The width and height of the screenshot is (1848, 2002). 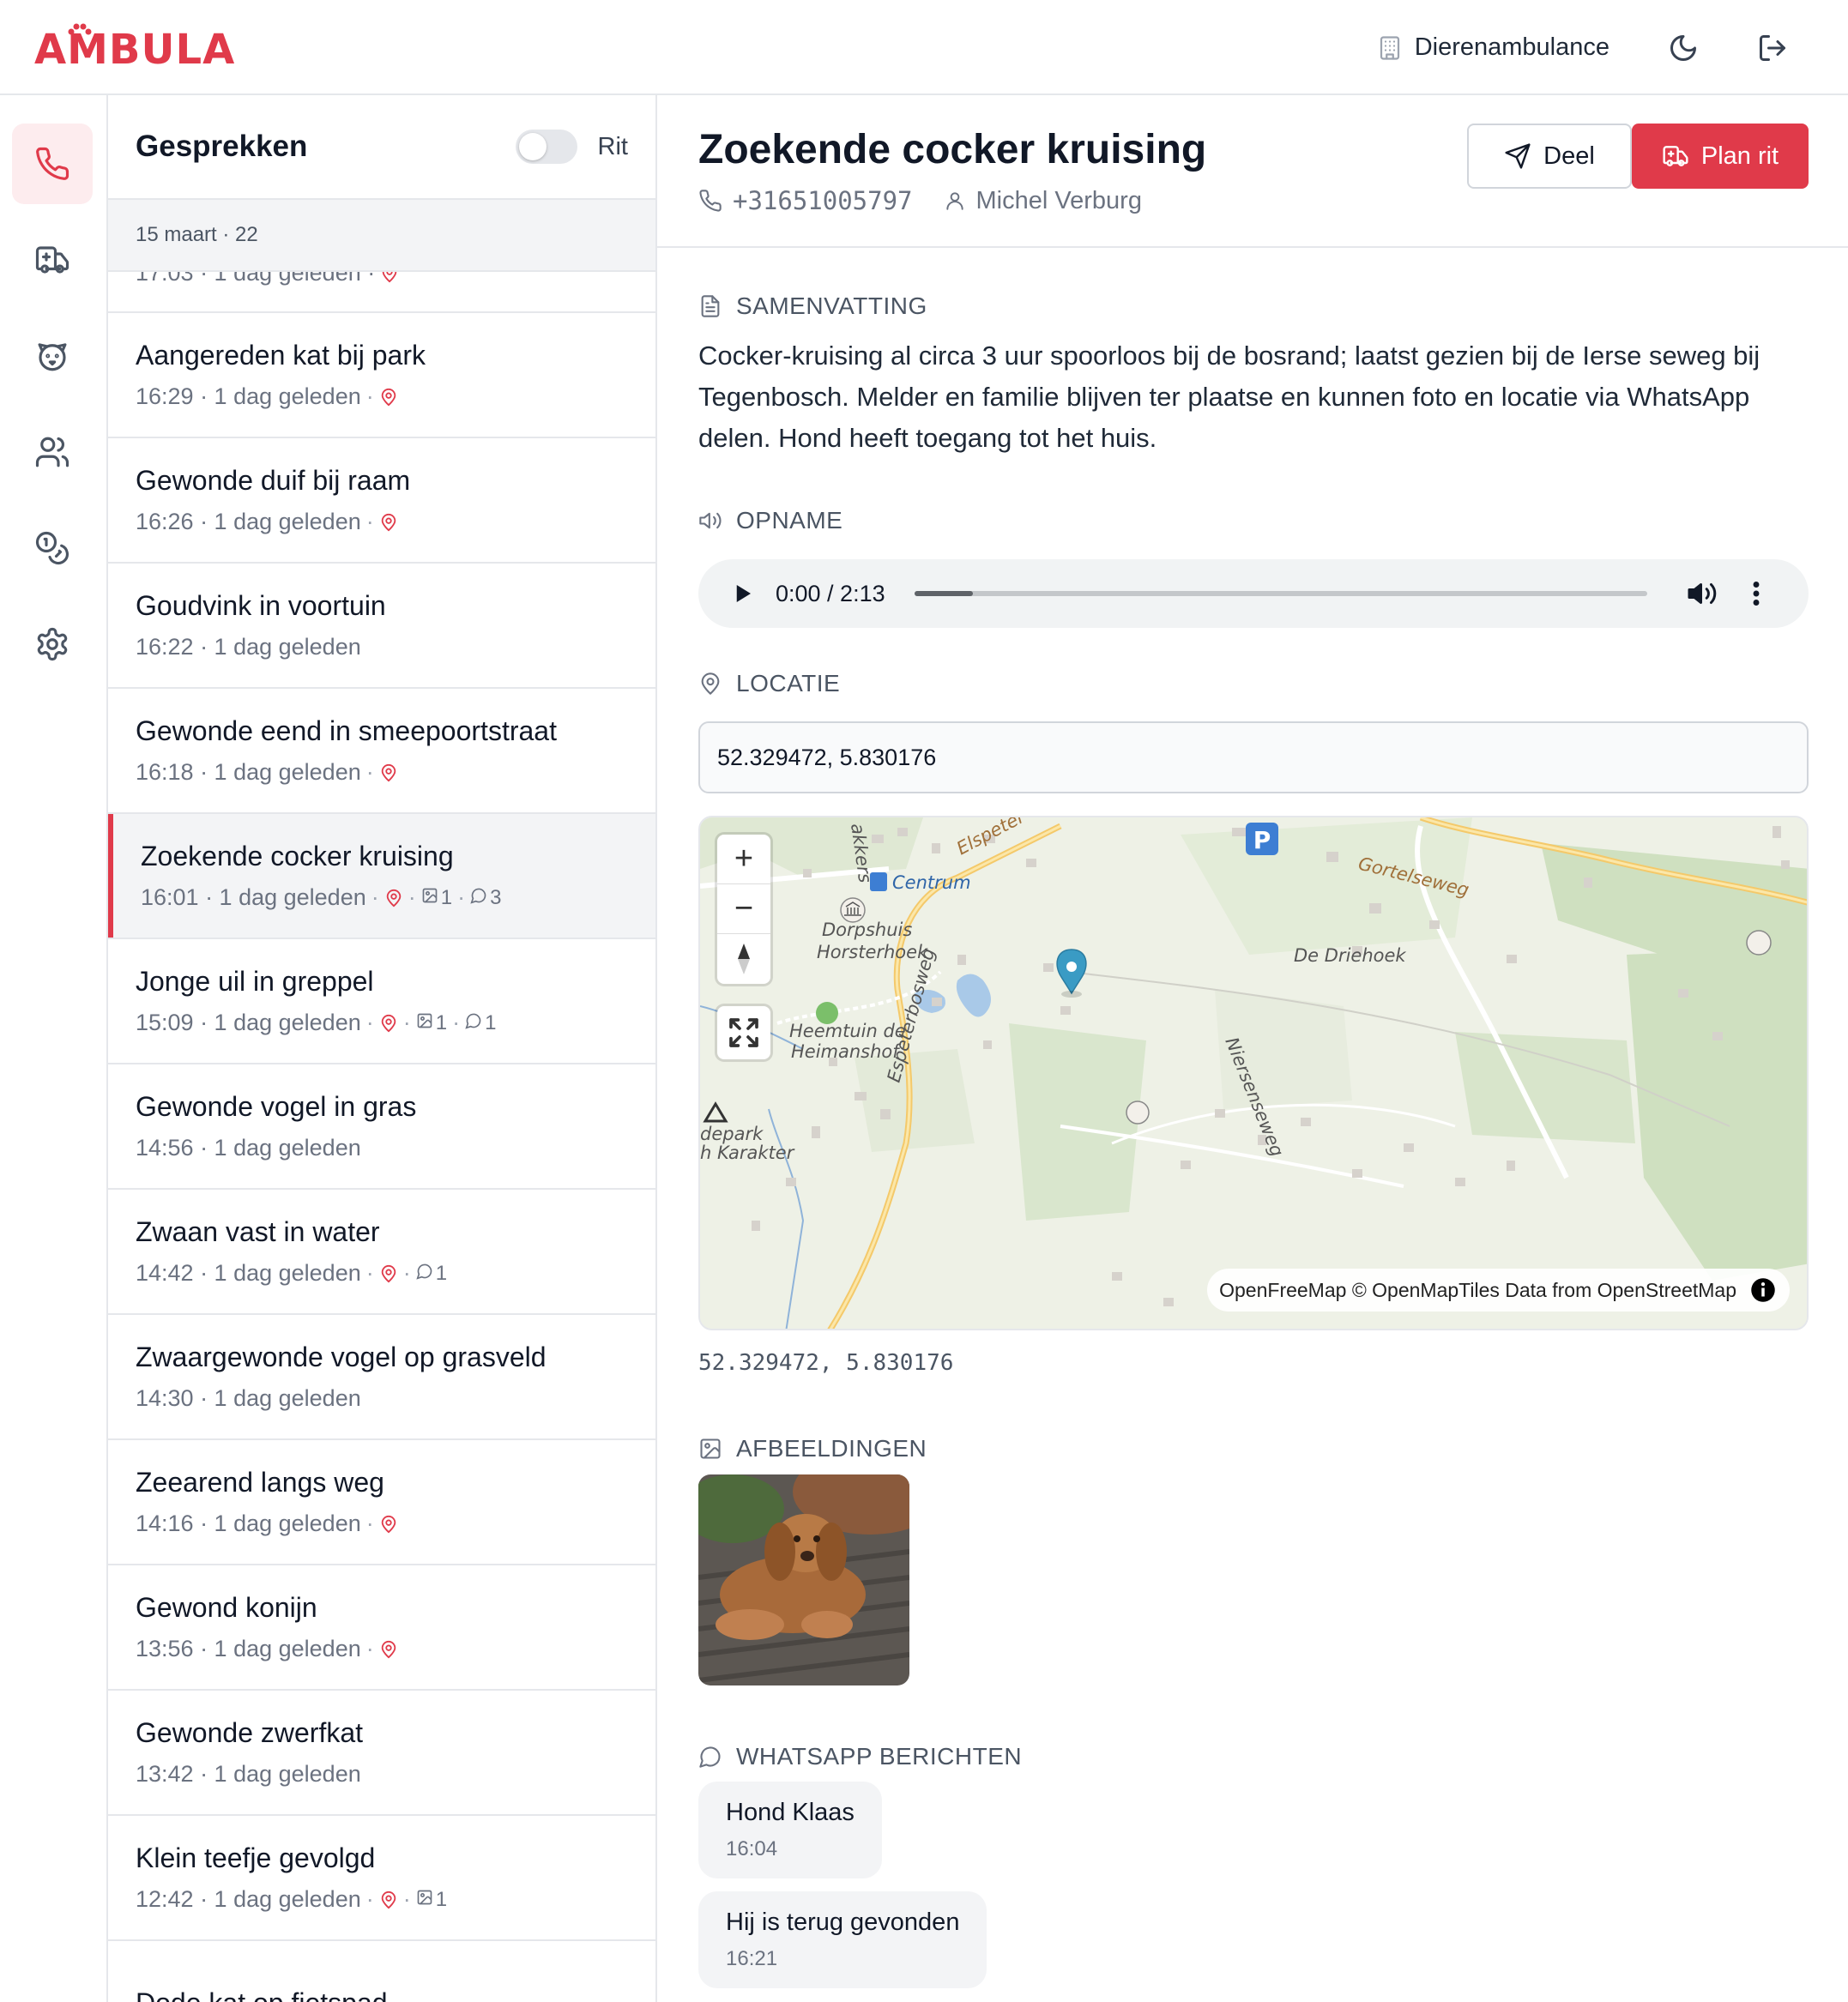 I want to click on map-label-karakter: h Karakter, so click(x=747, y=1153).